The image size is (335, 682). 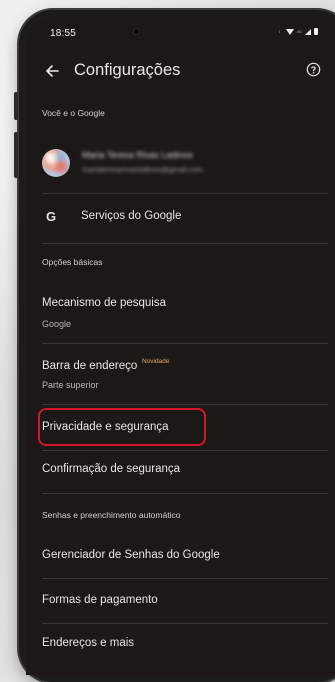 What do you see at coordinates (289, 31) in the screenshot?
I see `wifi-icon` at bounding box center [289, 31].